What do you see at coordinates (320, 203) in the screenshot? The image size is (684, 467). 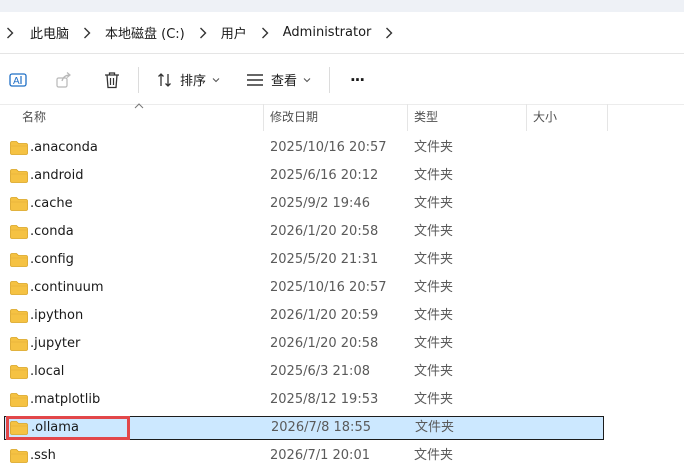 I see `file-modified-date: 2025/9/2 19:46` at bounding box center [320, 203].